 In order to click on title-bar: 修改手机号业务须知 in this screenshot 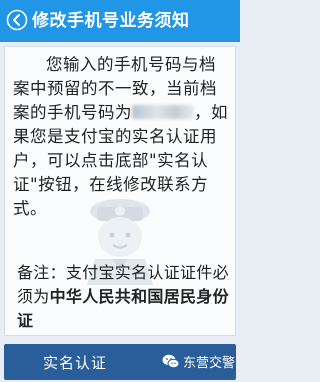, I will do `click(120, 21)`.